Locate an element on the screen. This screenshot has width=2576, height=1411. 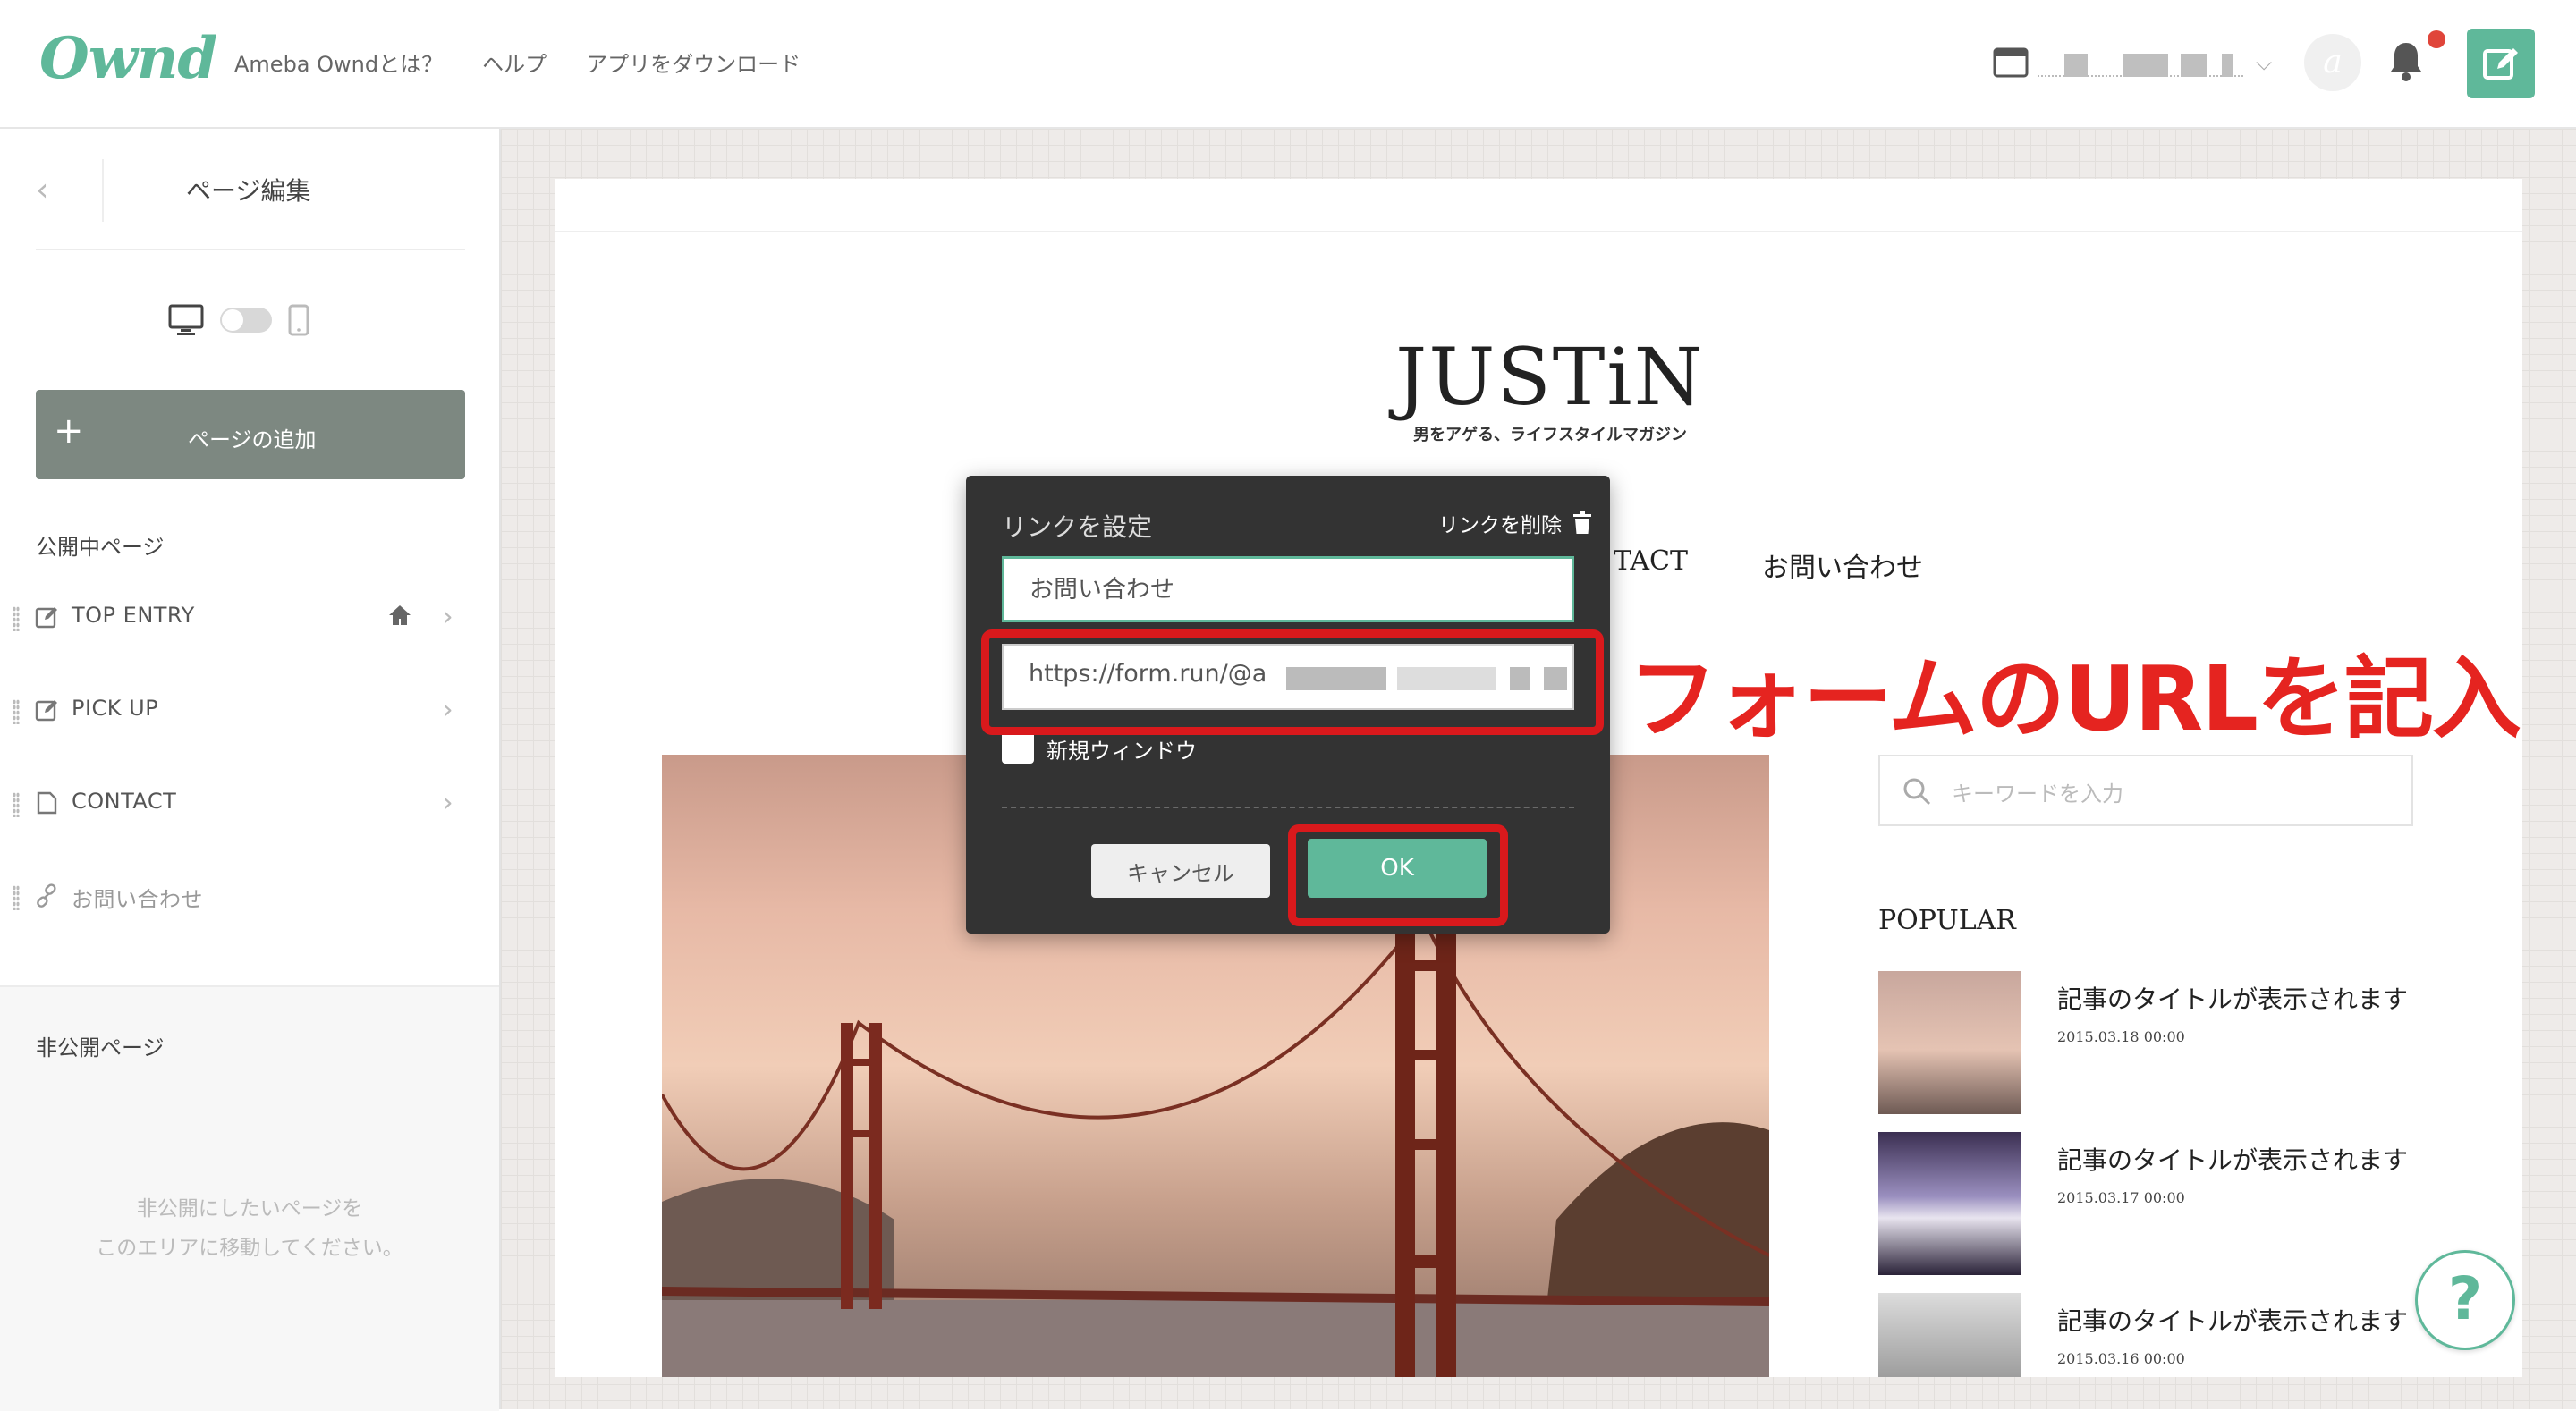
help-button: ? is located at coordinates (2465, 1300).